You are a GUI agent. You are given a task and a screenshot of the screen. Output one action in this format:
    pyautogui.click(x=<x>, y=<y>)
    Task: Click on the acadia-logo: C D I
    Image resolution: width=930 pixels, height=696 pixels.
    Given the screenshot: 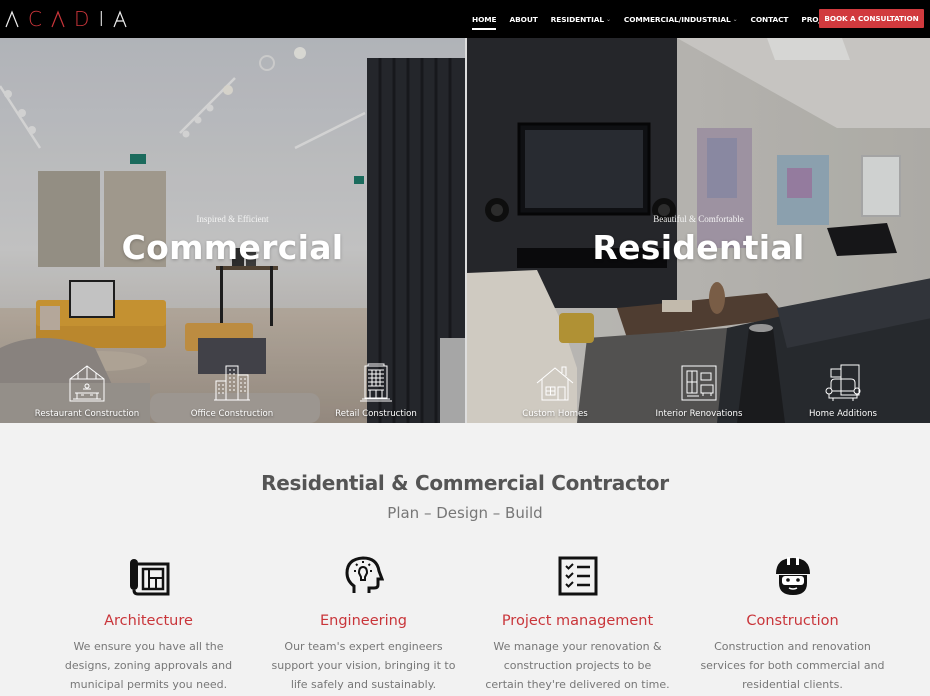 What is the action you would take?
    pyautogui.click(x=66, y=19)
    